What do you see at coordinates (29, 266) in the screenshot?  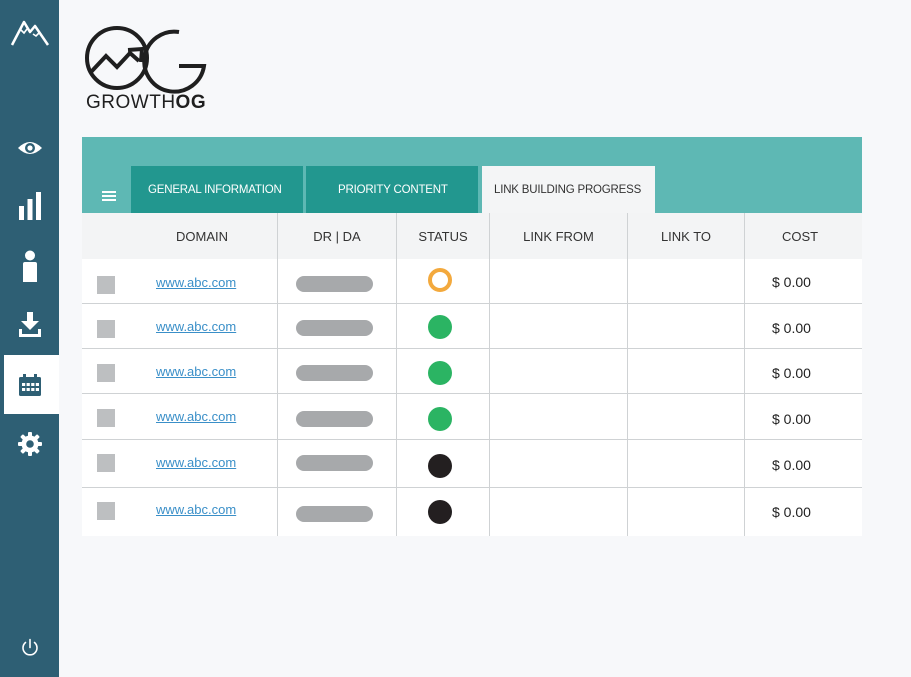 I see `user-icon` at bounding box center [29, 266].